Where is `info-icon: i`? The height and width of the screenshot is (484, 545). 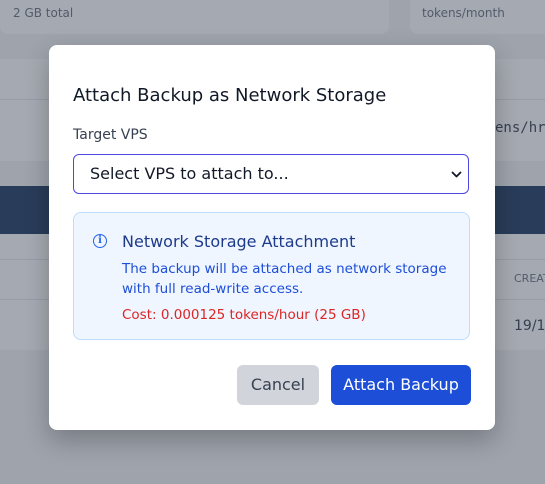
info-icon: i is located at coordinates (100, 241).